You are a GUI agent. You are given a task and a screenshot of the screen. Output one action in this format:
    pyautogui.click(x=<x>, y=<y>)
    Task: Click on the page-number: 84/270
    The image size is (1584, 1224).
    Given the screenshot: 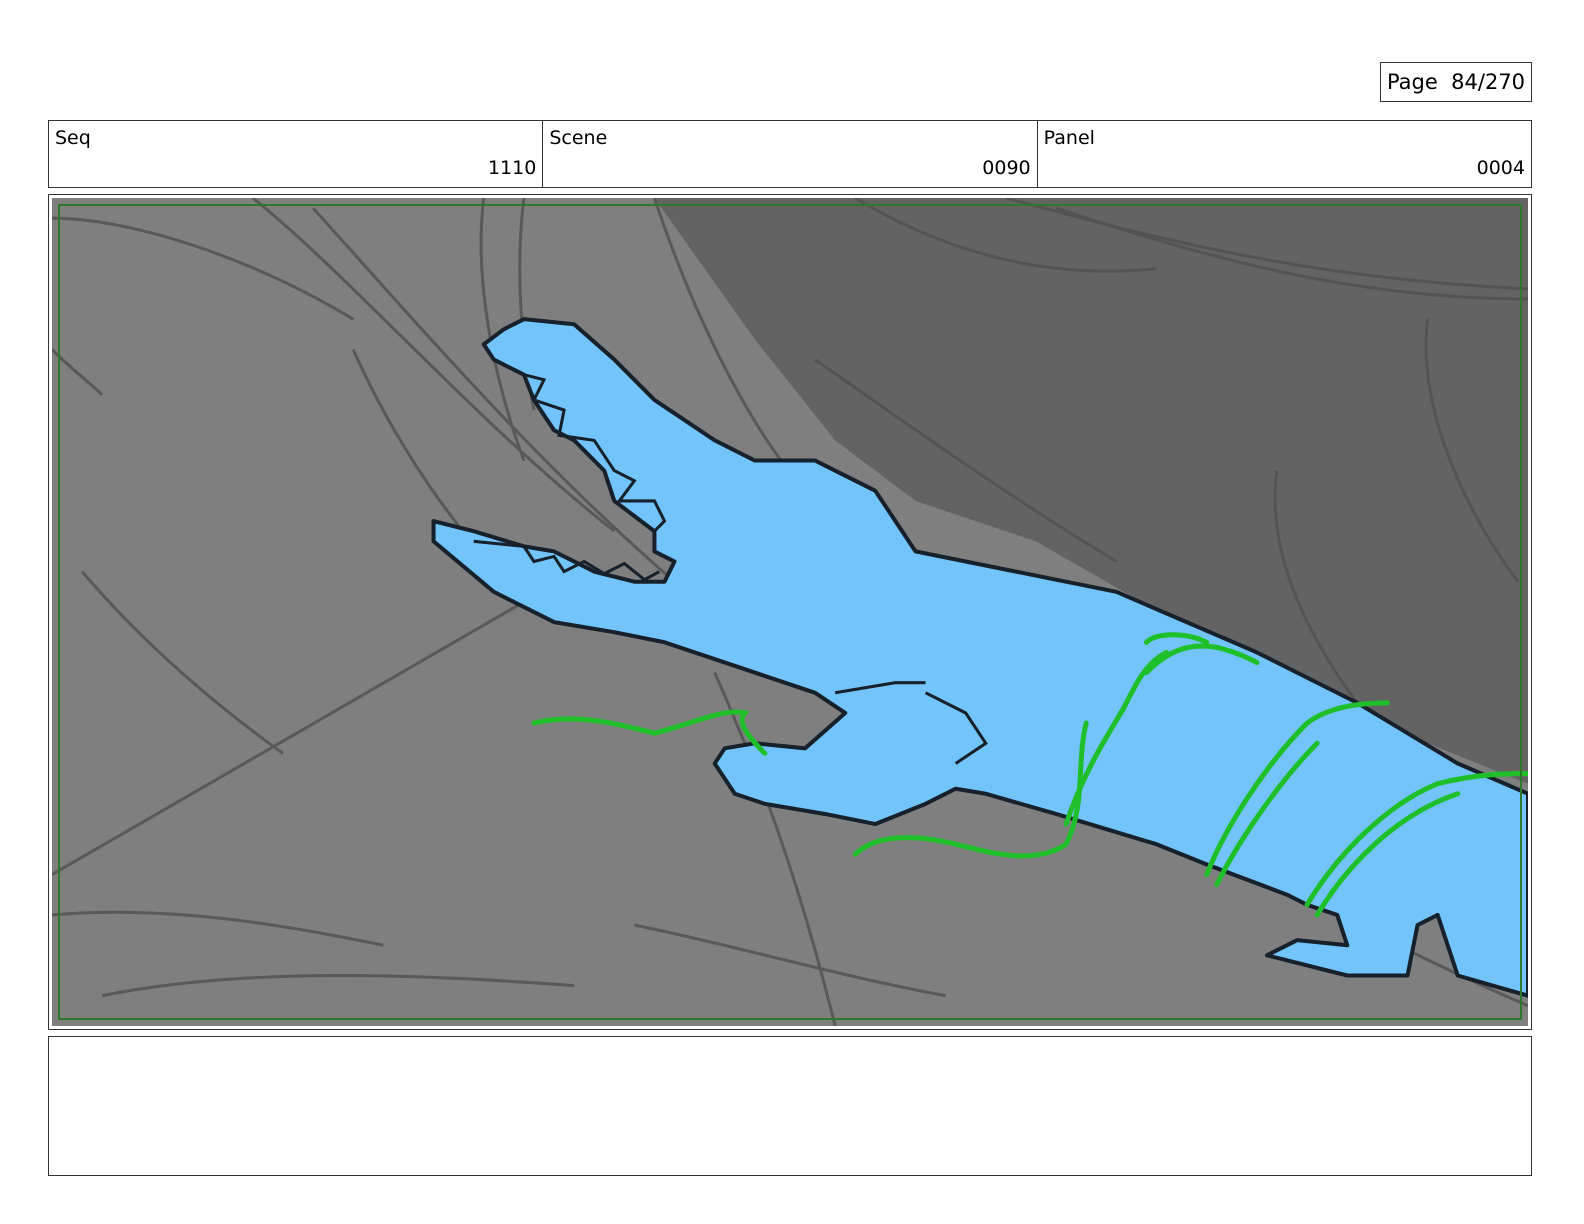 What is the action you would take?
    pyautogui.click(x=1488, y=82)
    